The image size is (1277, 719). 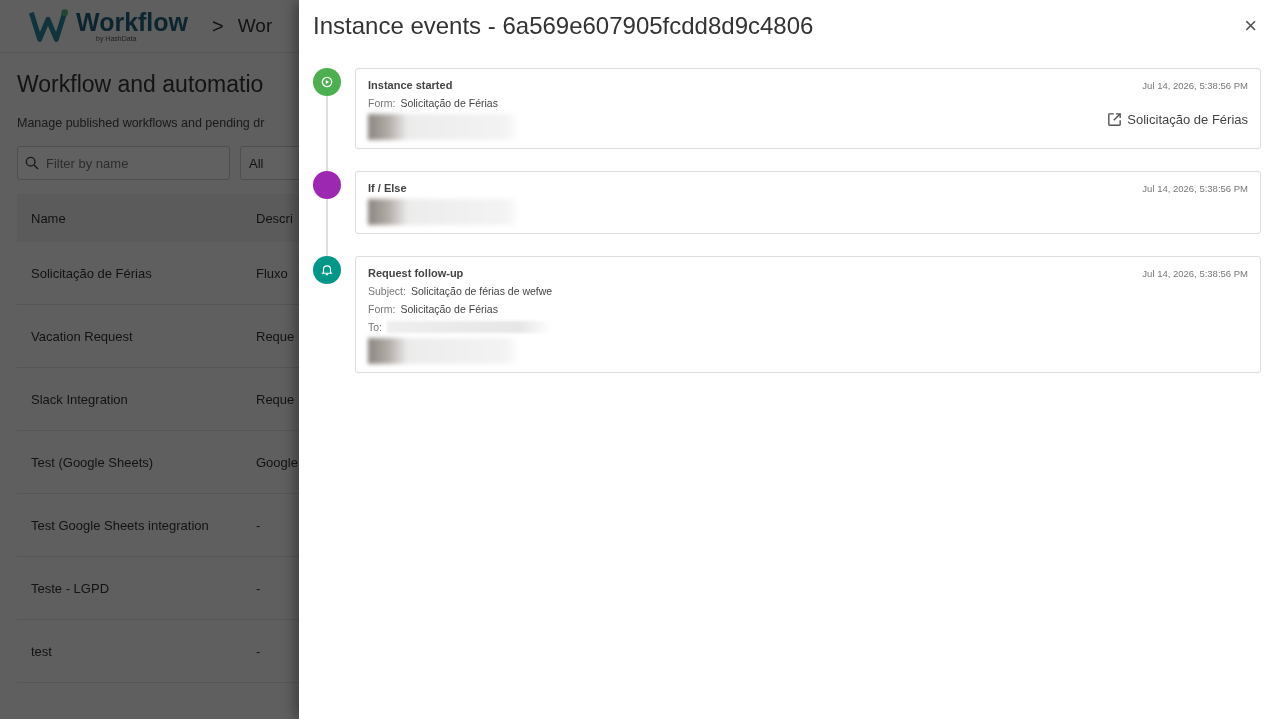 I want to click on page-subtitle: Manage published workflows and pending dr, so click(x=141, y=123).